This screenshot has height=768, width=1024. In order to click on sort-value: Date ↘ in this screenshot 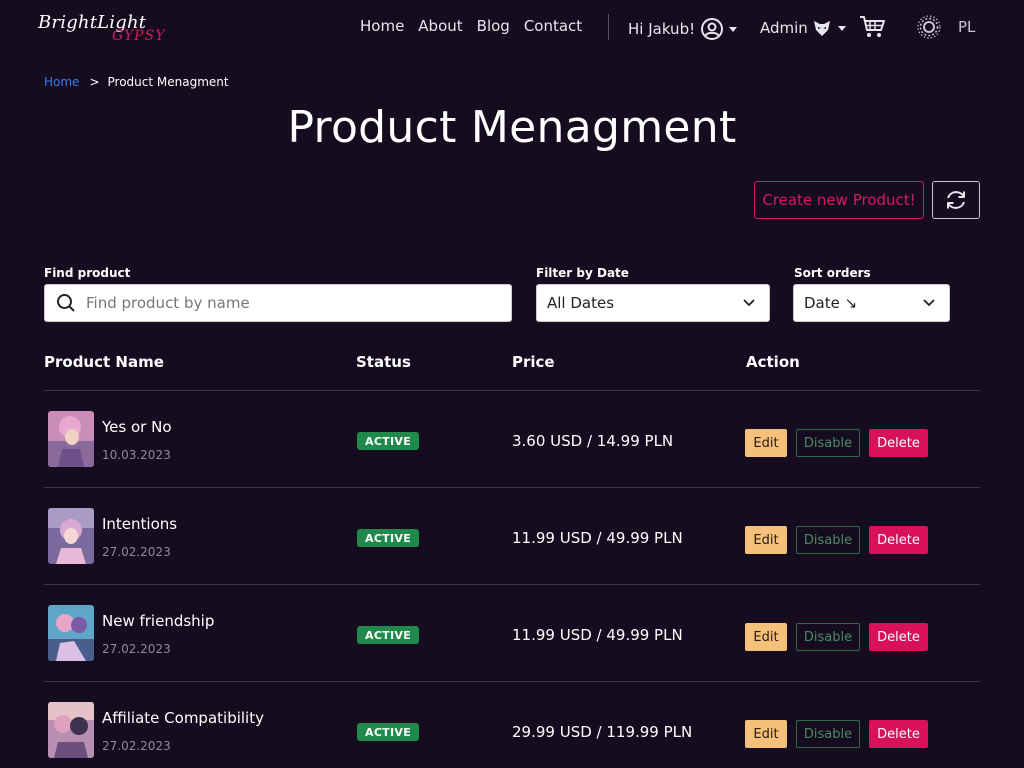, I will do `click(831, 303)`.